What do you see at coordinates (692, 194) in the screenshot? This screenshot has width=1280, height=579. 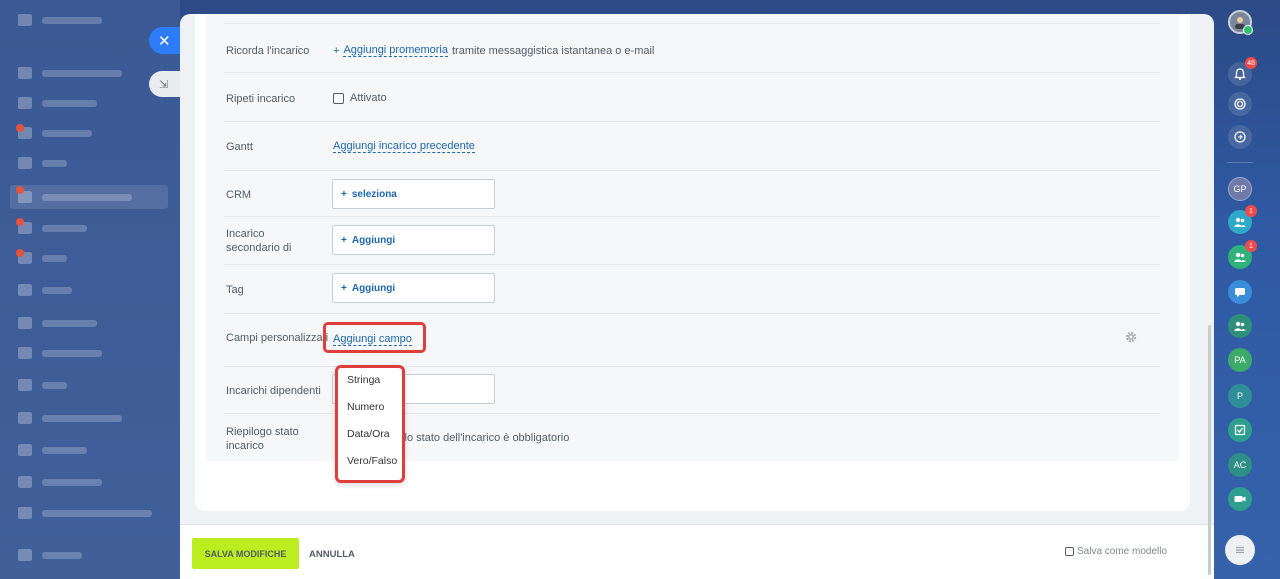 I see `crm-row: CRM + seleziona` at bounding box center [692, 194].